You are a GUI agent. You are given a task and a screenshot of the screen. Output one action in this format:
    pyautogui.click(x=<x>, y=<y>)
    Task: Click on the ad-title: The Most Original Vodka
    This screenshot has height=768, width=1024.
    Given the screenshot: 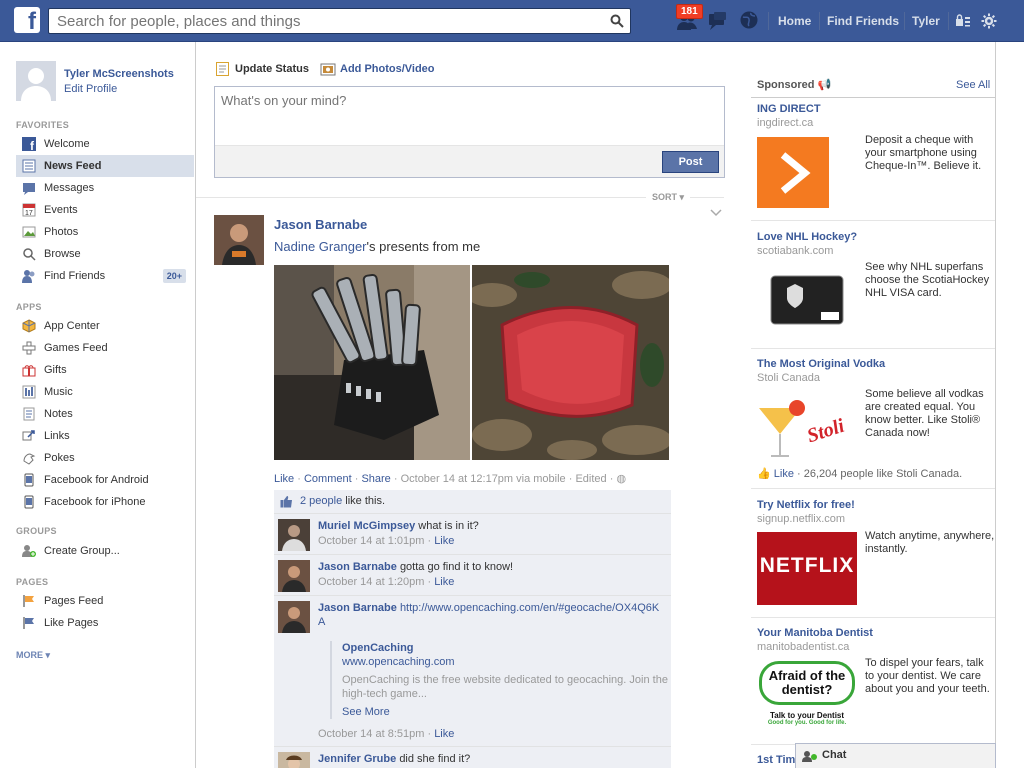 What is the action you would take?
    pyautogui.click(x=821, y=364)
    